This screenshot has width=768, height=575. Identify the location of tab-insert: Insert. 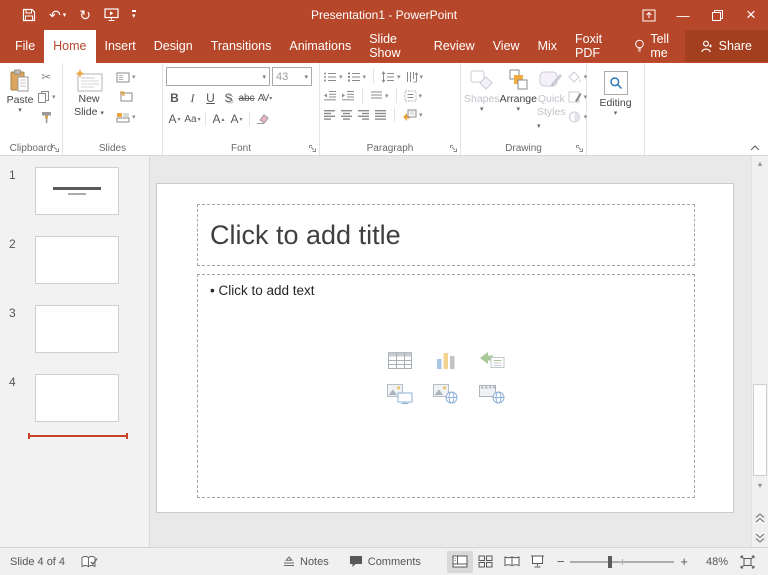
(120, 46).